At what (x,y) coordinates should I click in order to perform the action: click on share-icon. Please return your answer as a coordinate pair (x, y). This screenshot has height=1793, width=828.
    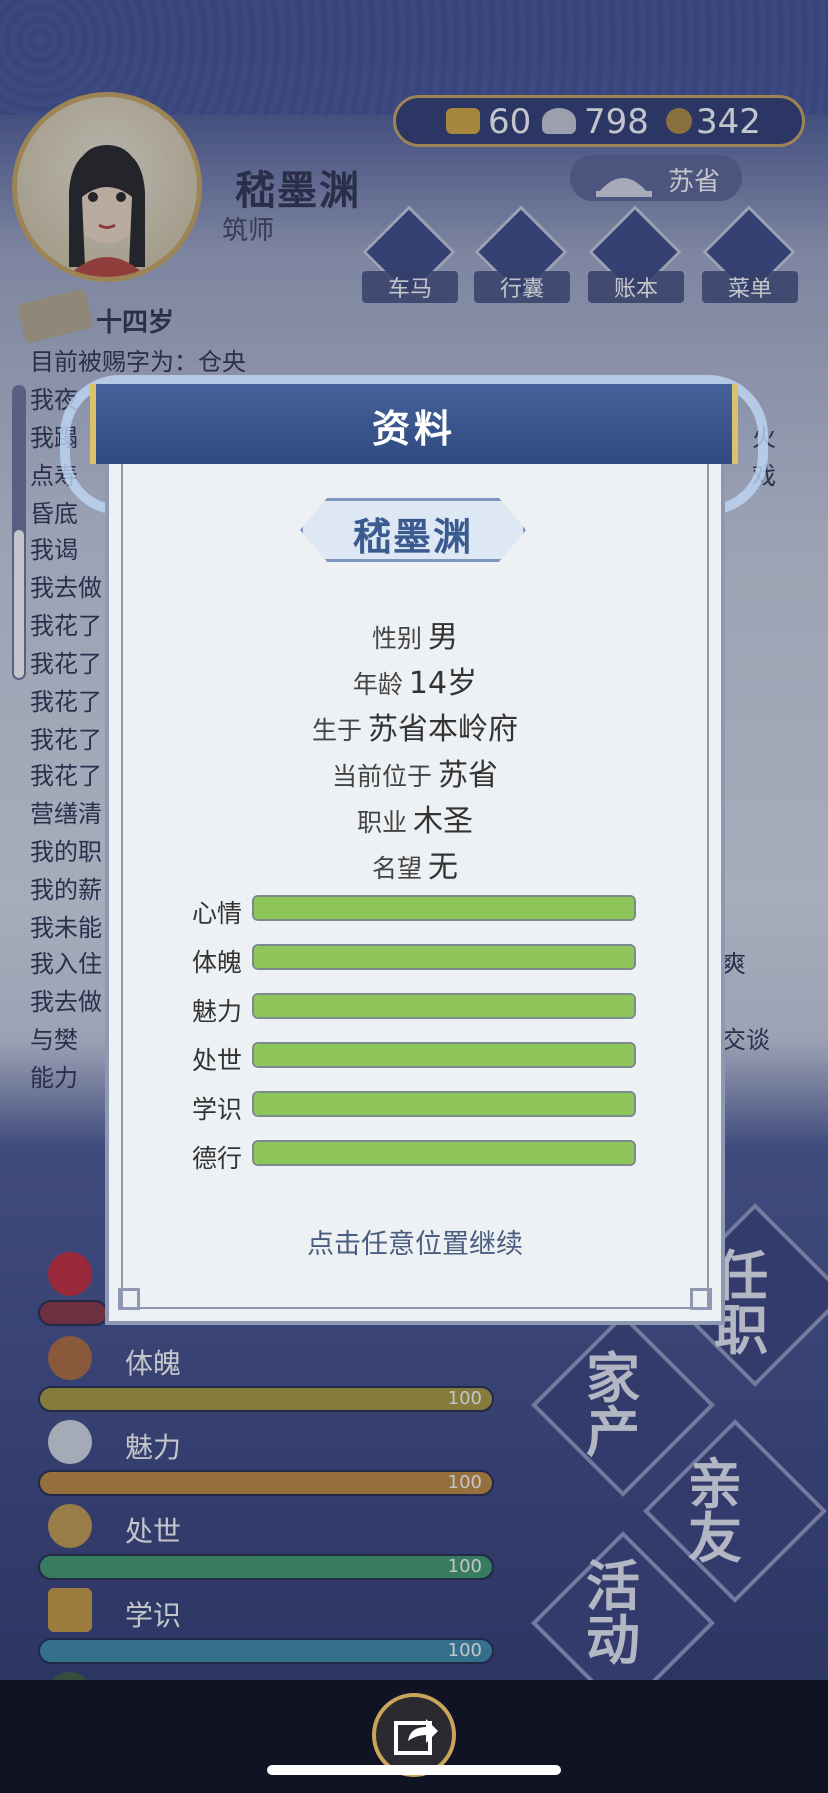
    Looking at the image, I should click on (416, 1737).